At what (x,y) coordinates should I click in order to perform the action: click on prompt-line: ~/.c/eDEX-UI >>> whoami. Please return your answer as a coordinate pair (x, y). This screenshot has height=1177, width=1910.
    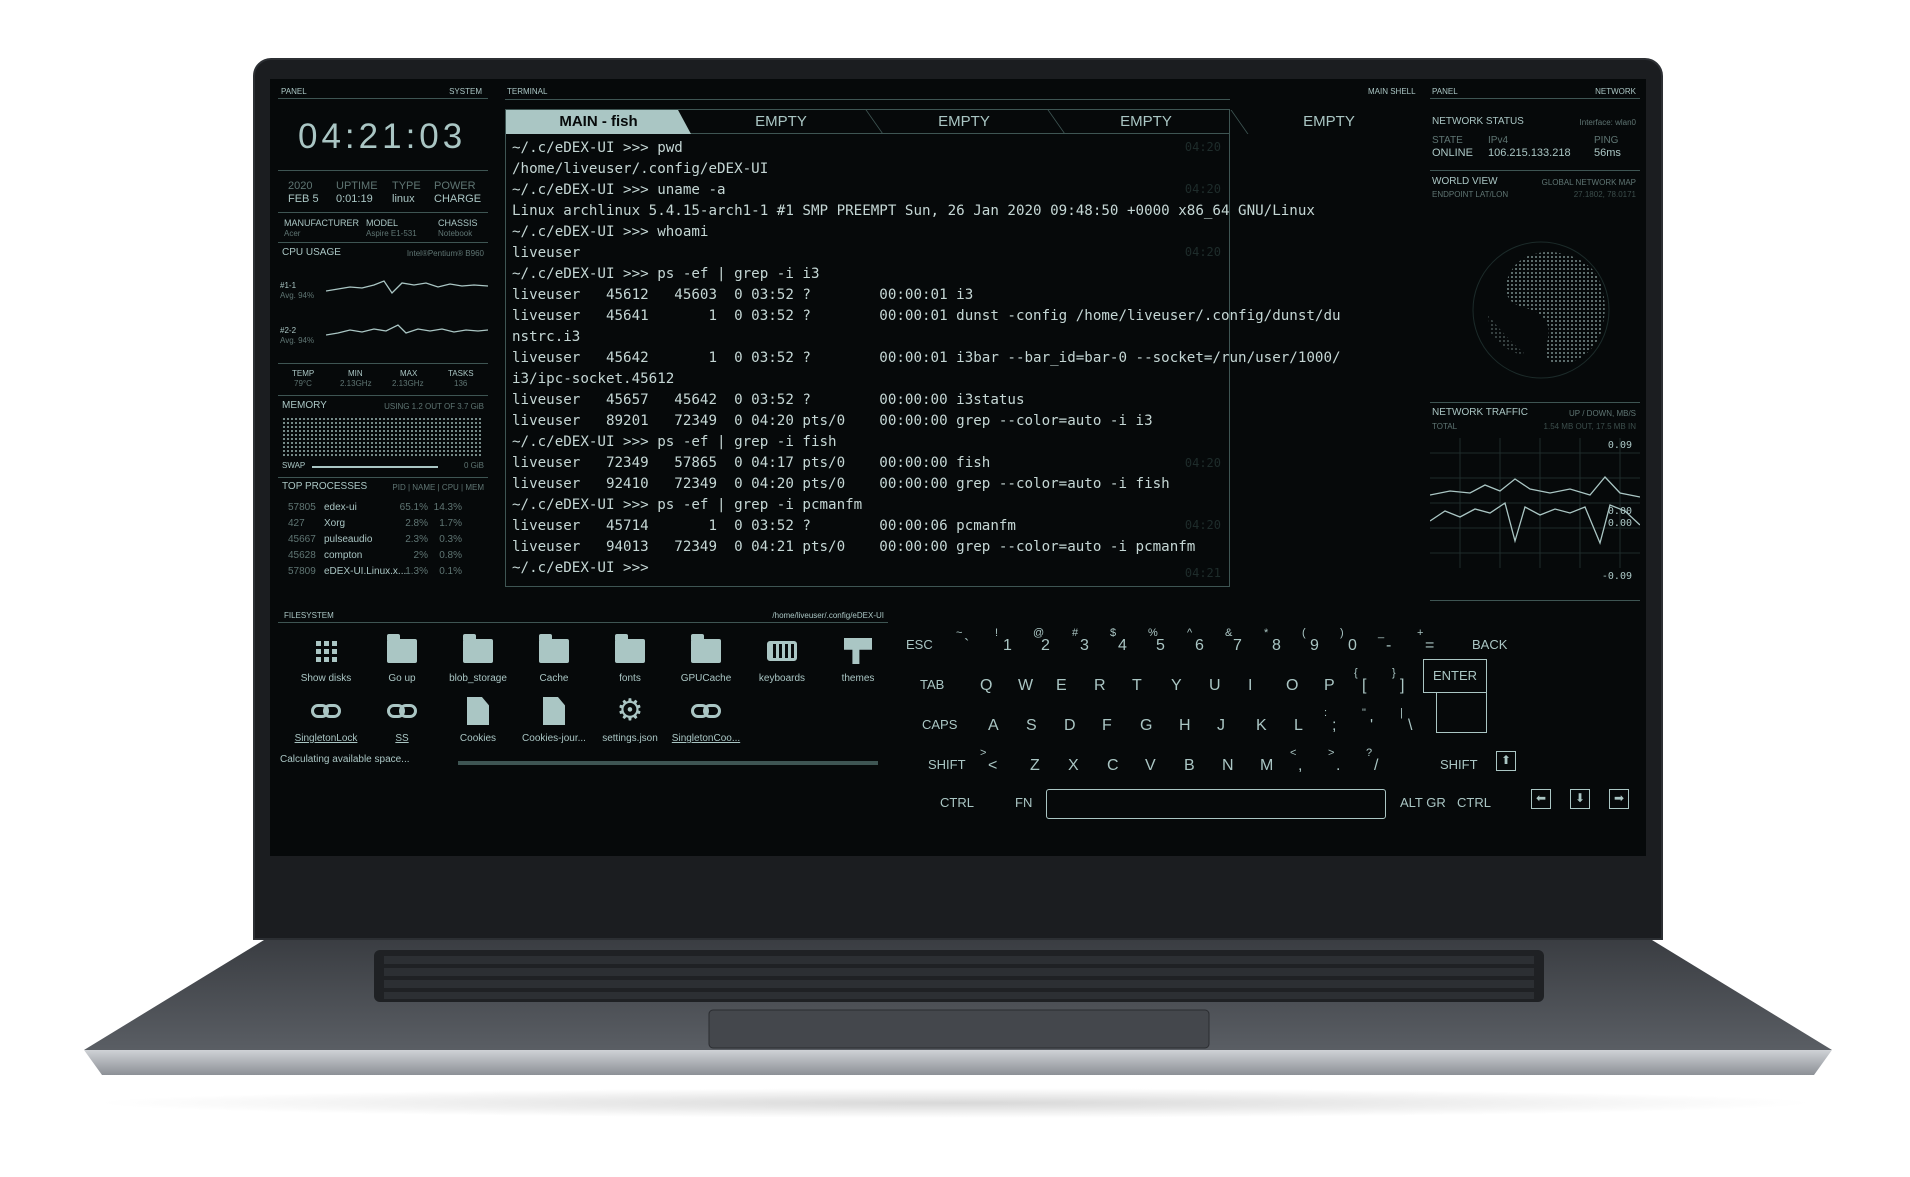
    Looking at the image, I should click on (610, 232).